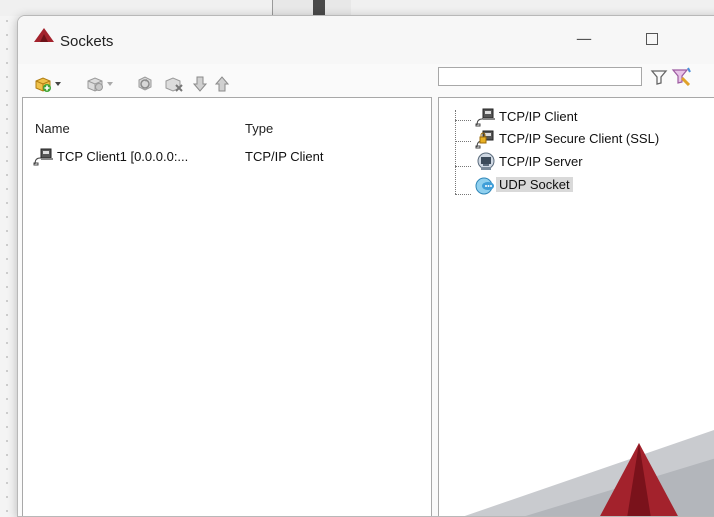  Describe the element at coordinates (174, 84) in the screenshot. I see `delete-icon` at that location.